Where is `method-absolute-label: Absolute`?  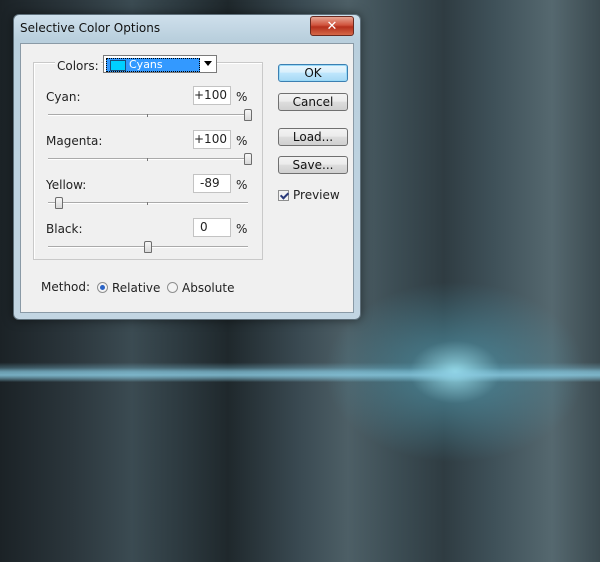 method-absolute-label: Absolute is located at coordinates (208, 288).